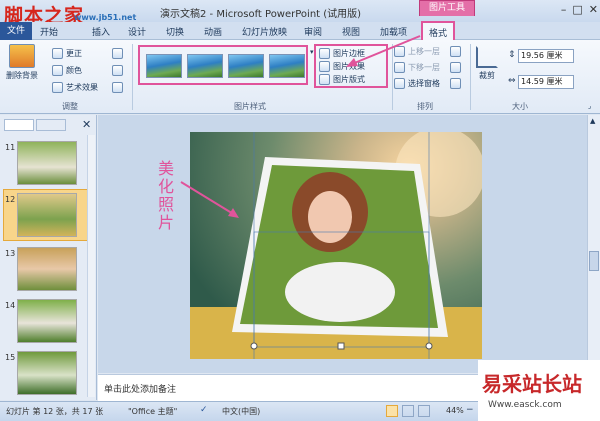 This screenshot has width=600, height=421. I want to click on selection-pane-icon, so click(399, 83).